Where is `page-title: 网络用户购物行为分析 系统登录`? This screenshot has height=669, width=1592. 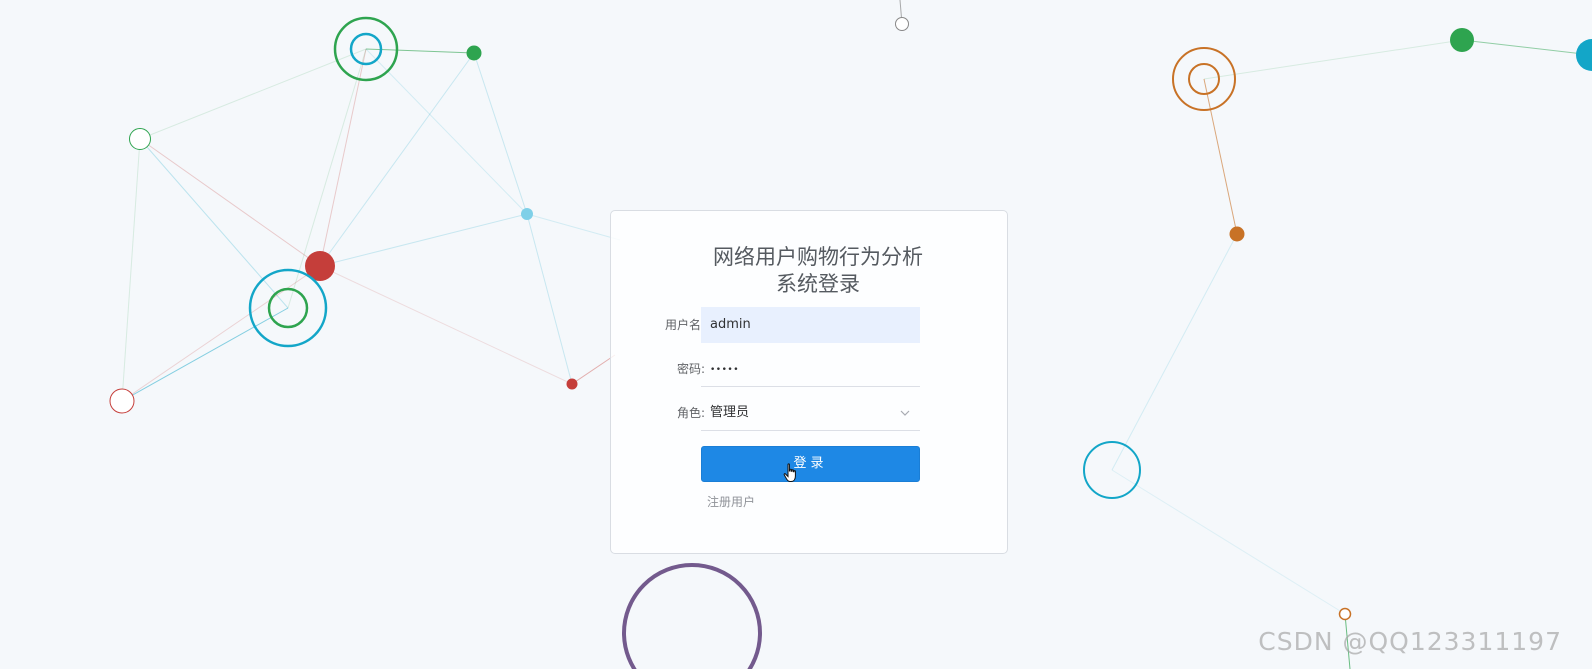
page-title: 网络用户购物行为分析 系统登录 is located at coordinates (810, 271).